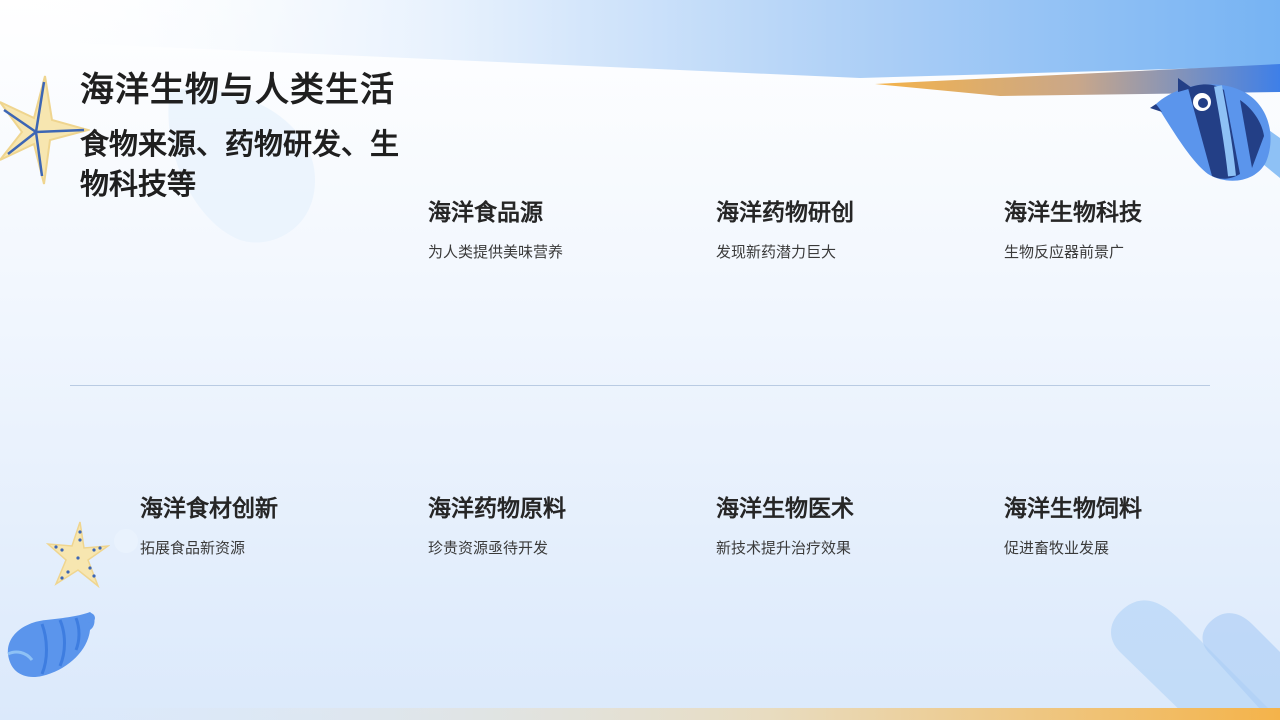  Describe the element at coordinates (1064, 252) in the screenshot. I see `card-desc: 生物反应器前景广` at that location.